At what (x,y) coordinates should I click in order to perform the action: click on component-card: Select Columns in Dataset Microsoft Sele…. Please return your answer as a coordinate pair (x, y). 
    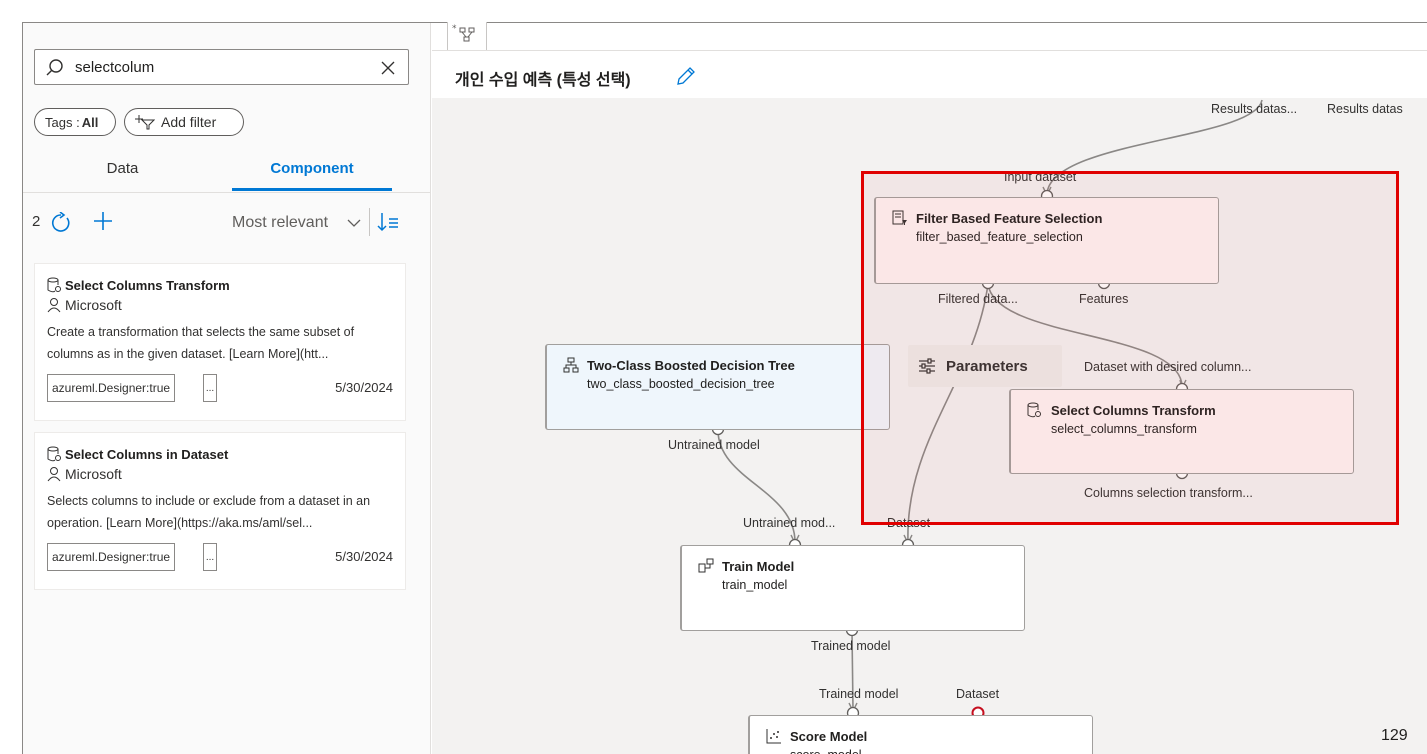
    Looking at the image, I should click on (220, 511).